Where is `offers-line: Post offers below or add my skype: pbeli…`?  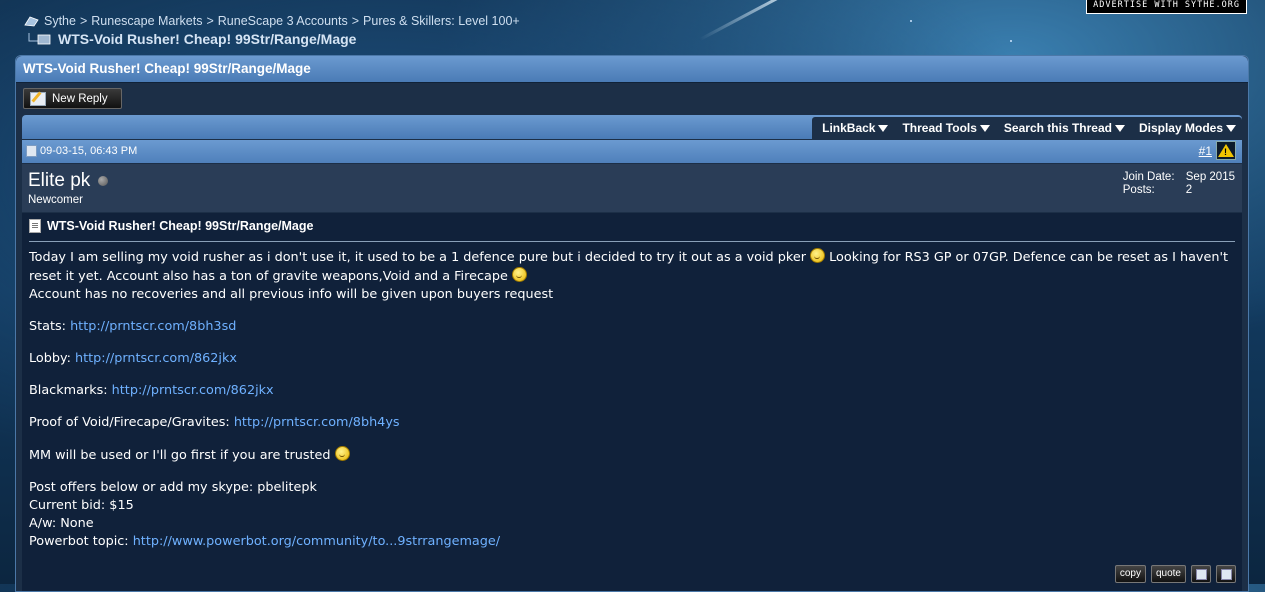 offers-line: Post offers below or add my skype: pbeli… is located at coordinates (173, 487).